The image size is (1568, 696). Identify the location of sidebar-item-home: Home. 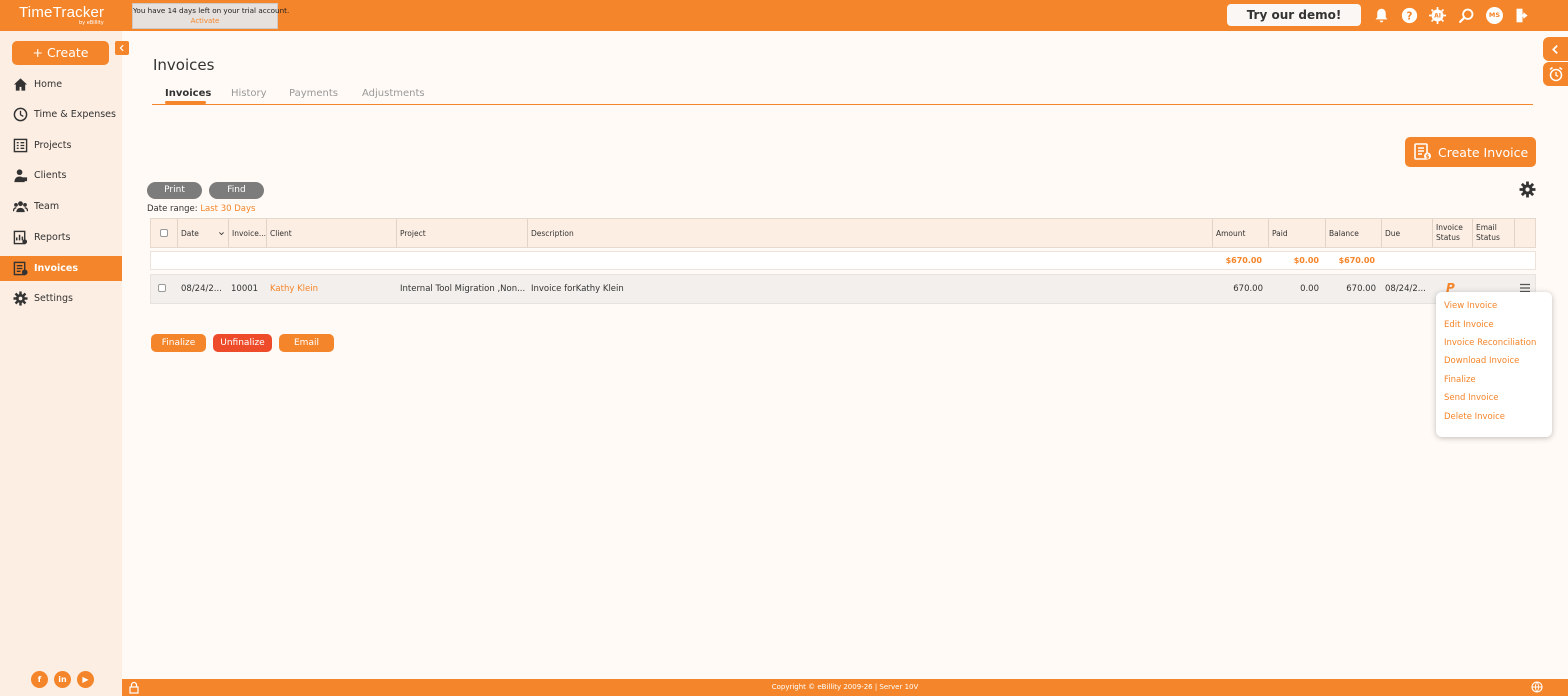
(61, 84).